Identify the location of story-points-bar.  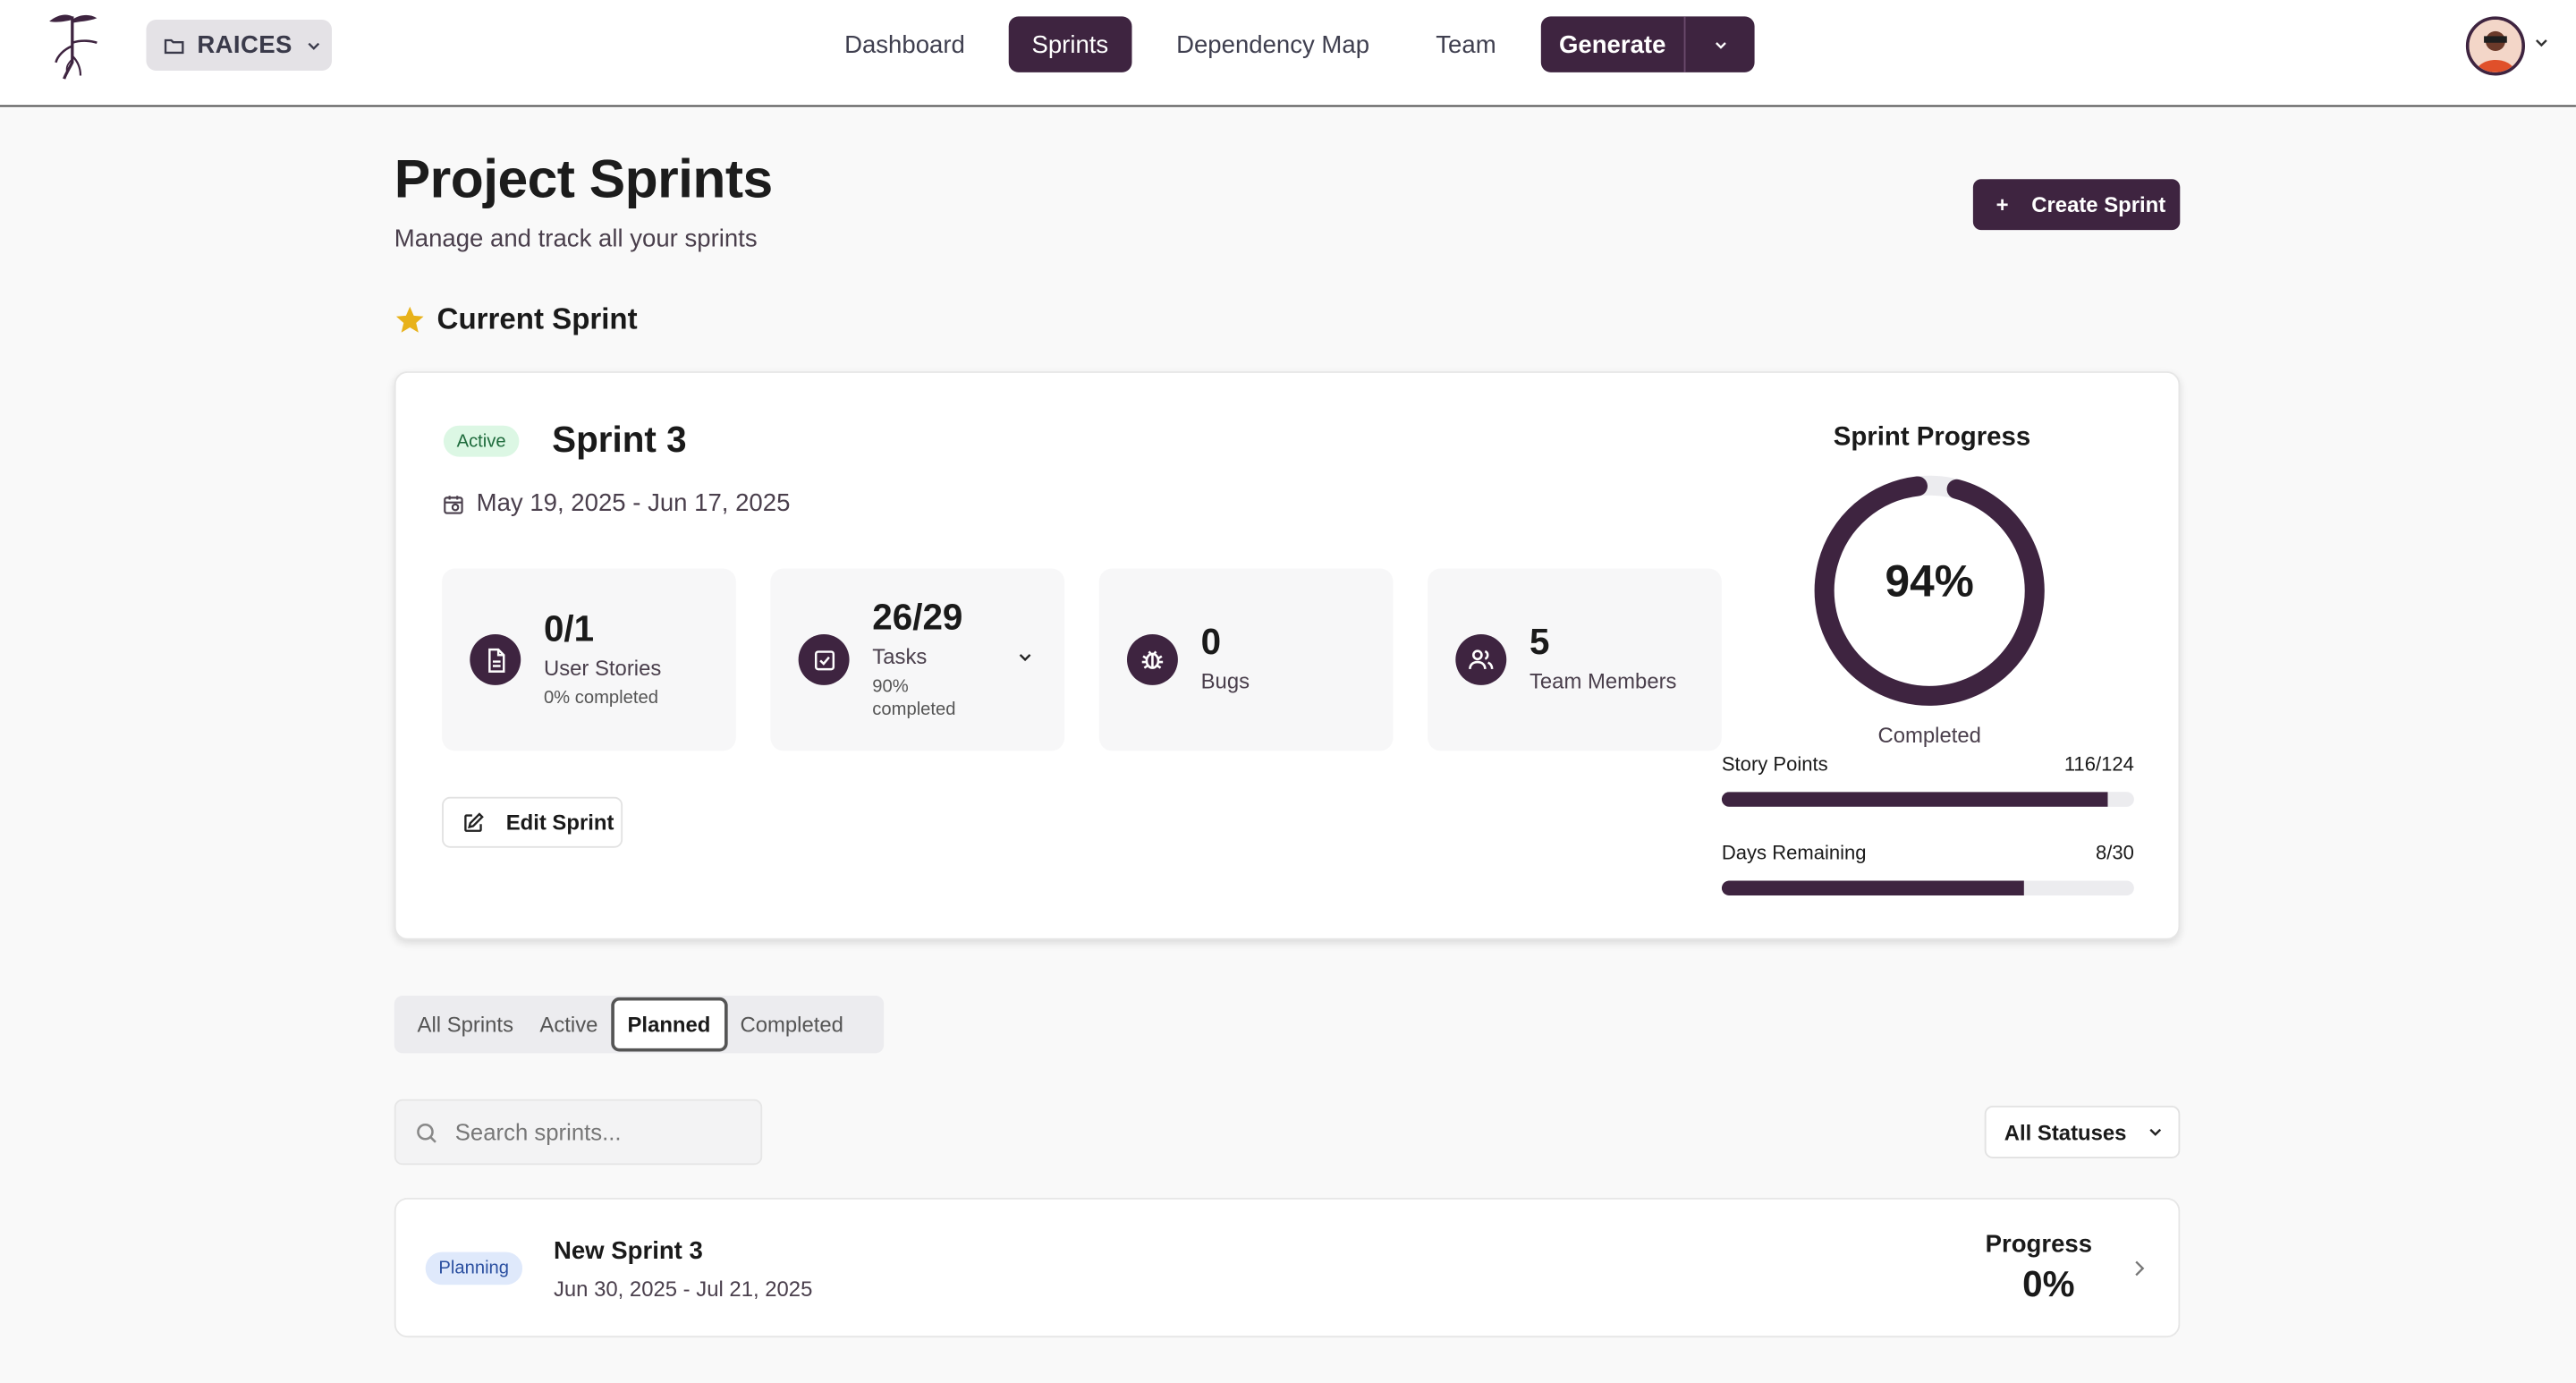
(1927, 800).